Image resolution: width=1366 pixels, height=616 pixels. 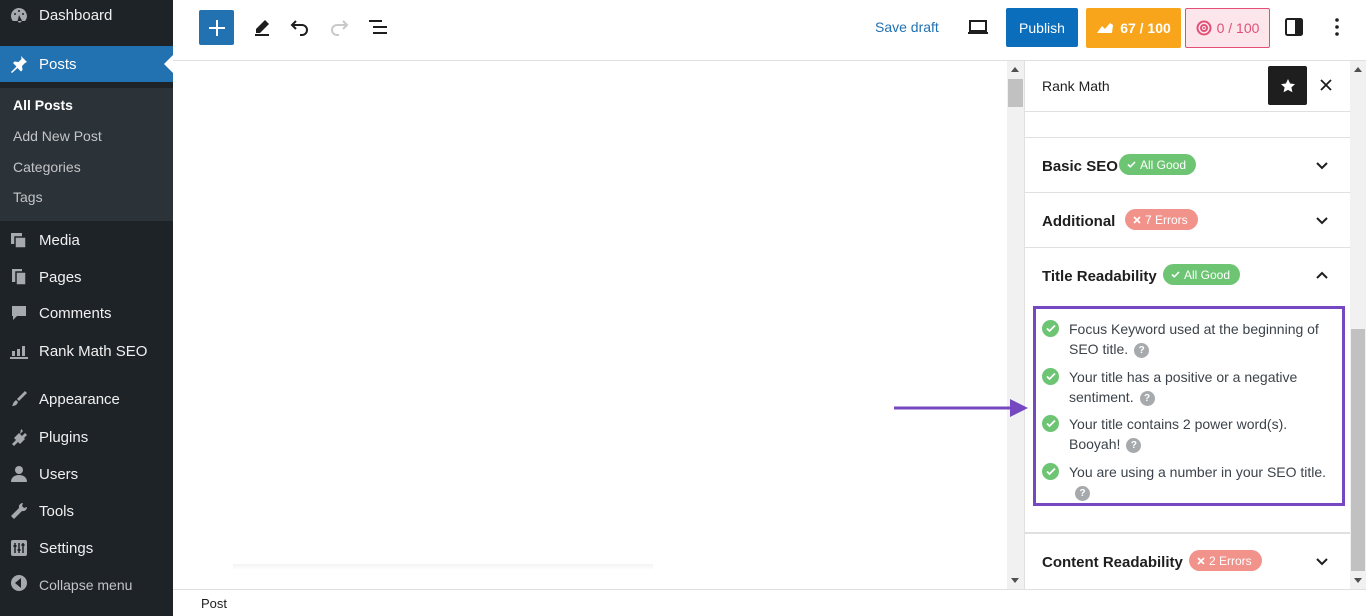 What do you see at coordinates (86, 399) in the screenshot?
I see `menu-item-appearance: Appearance` at bounding box center [86, 399].